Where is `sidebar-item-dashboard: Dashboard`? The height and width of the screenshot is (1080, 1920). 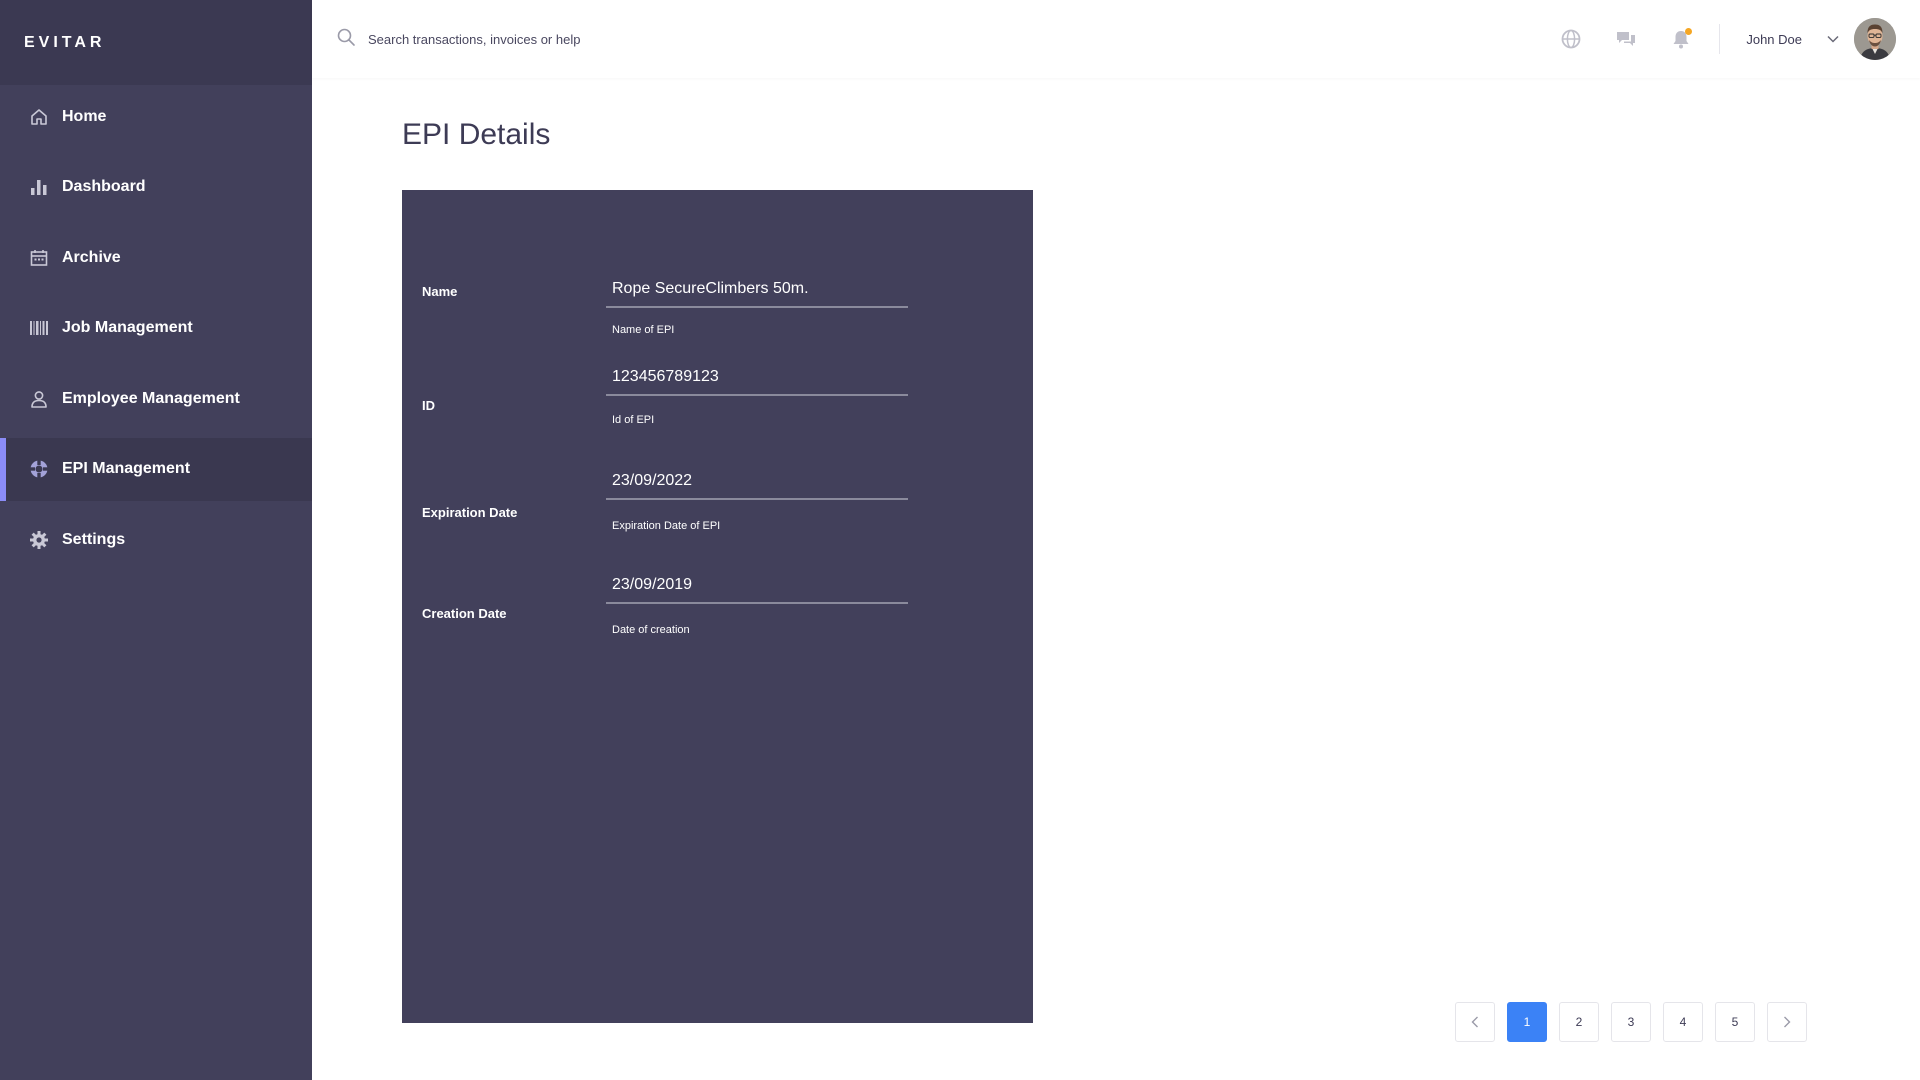
sidebar-item-dashboard: Dashboard is located at coordinates (156, 187).